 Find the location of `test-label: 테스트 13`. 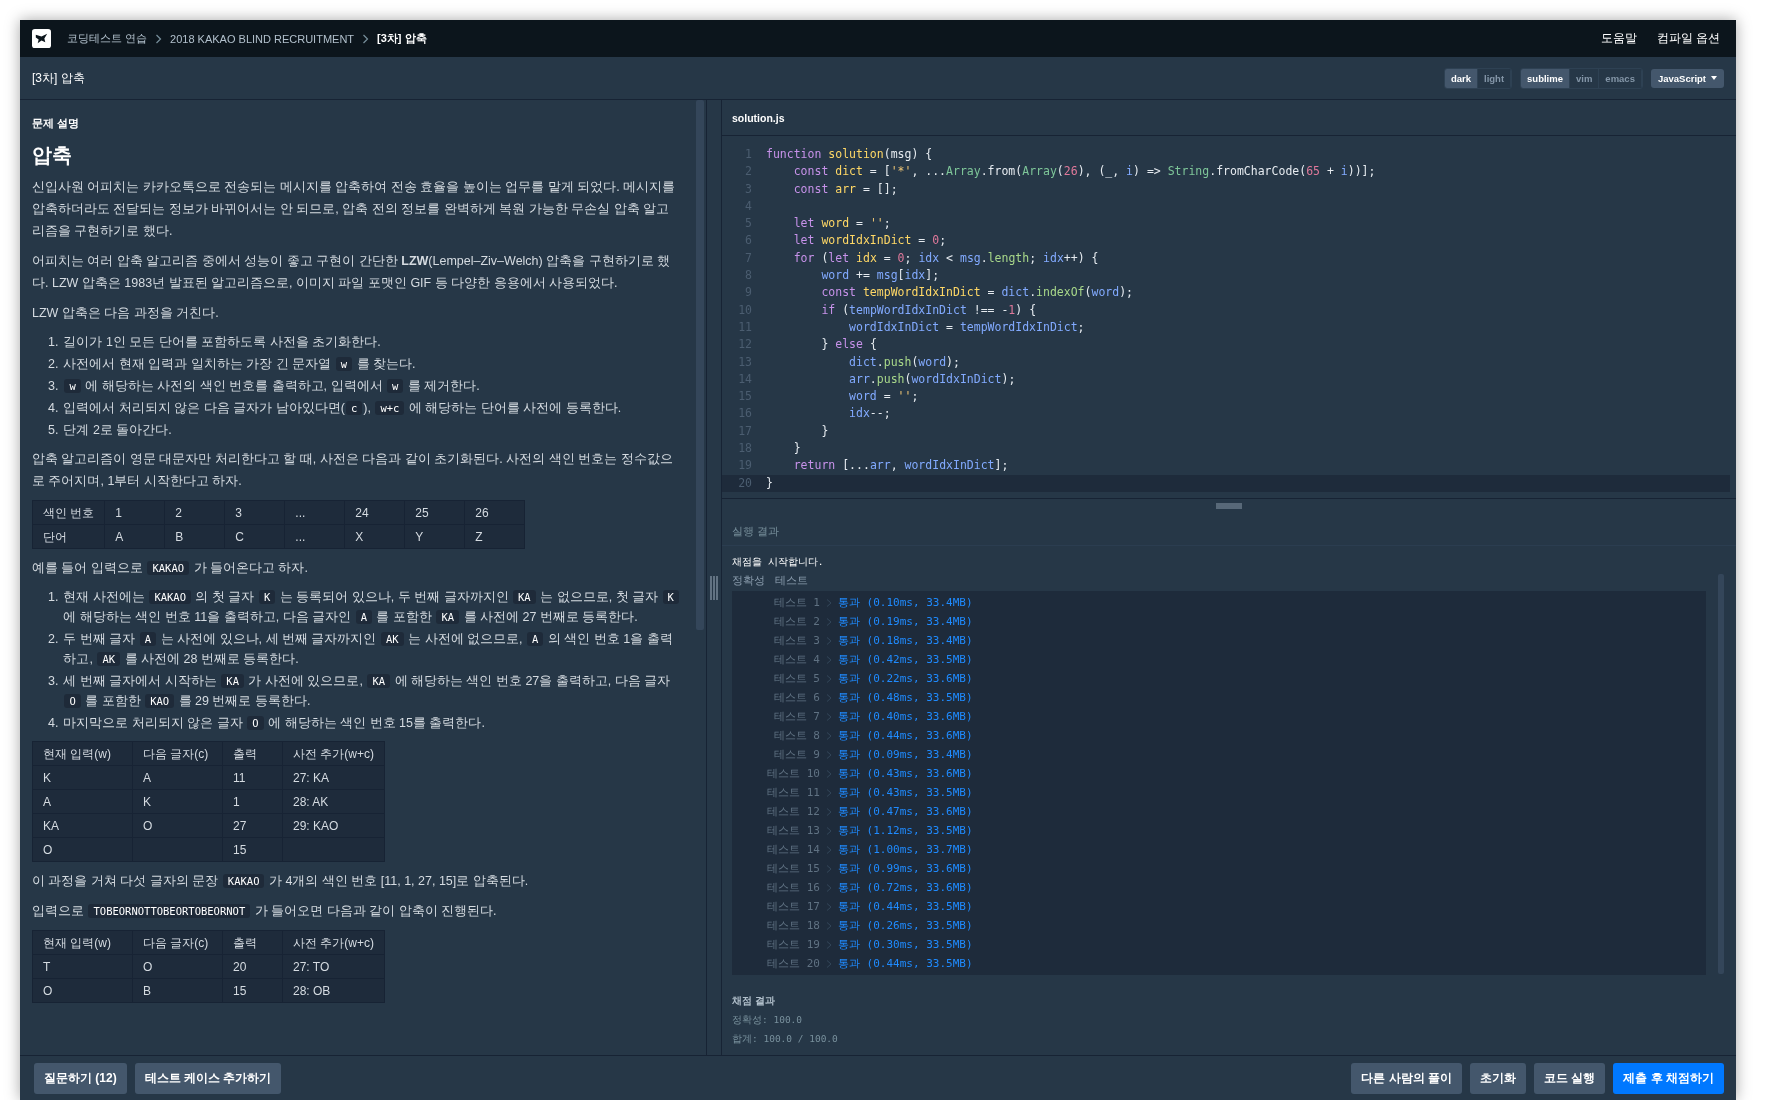

test-label: 테스트 13 is located at coordinates (793, 830).